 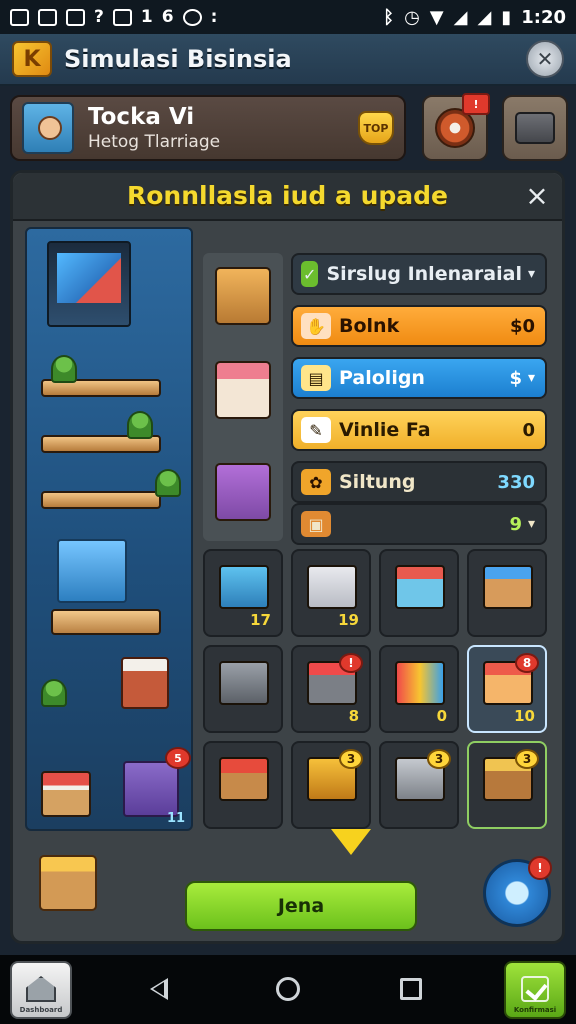 What do you see at coordinates (543, 17) in the screenshot?
I see `clock: 1:20` at bounding box center [543, 17].